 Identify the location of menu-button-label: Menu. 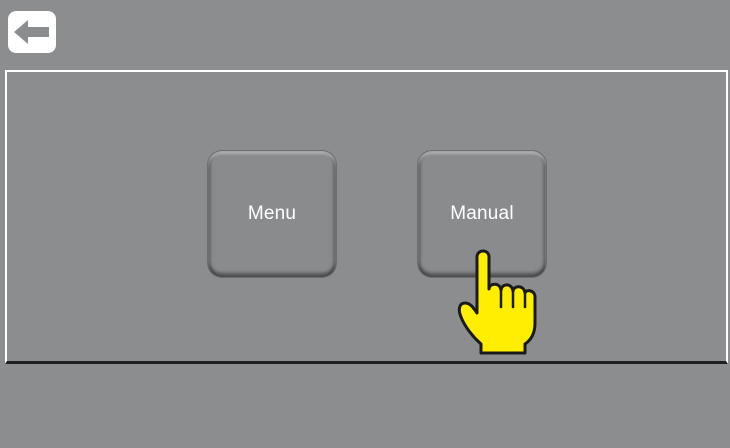
(272, 213).